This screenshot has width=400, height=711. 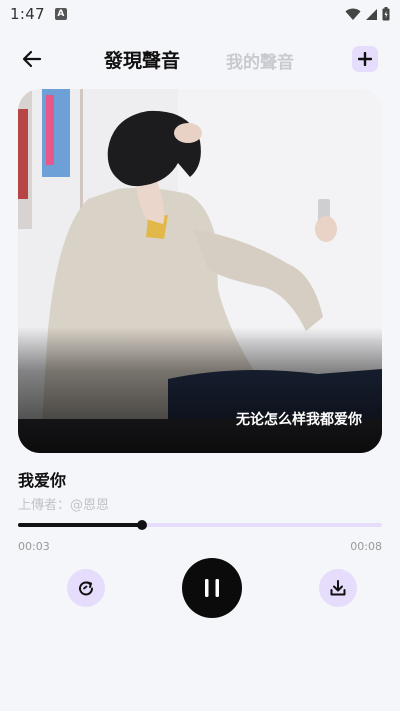 I want to click on tab-discover-sounds: 發現聲音, so click(x=142, y=59).